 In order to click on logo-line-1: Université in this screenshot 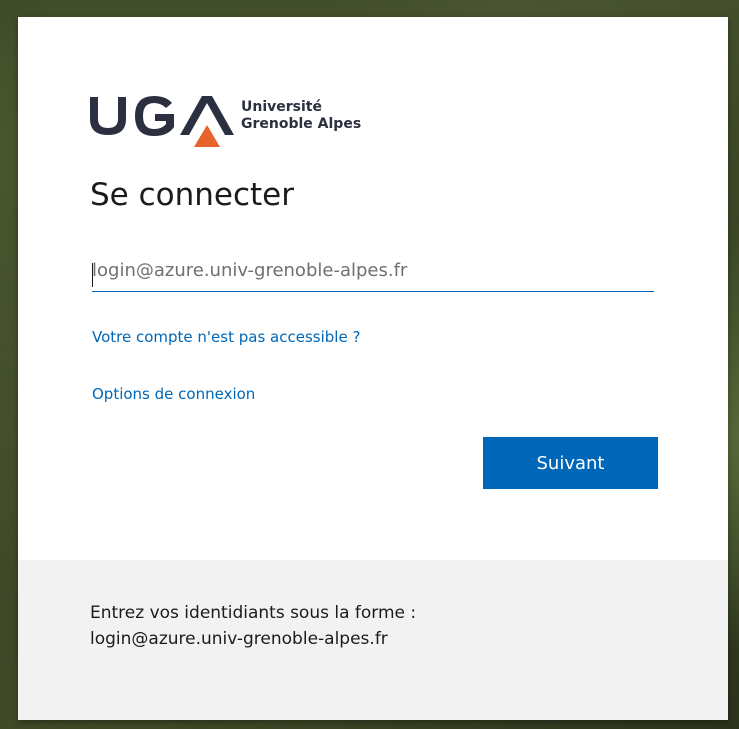, I will do `click(281, 107)`.